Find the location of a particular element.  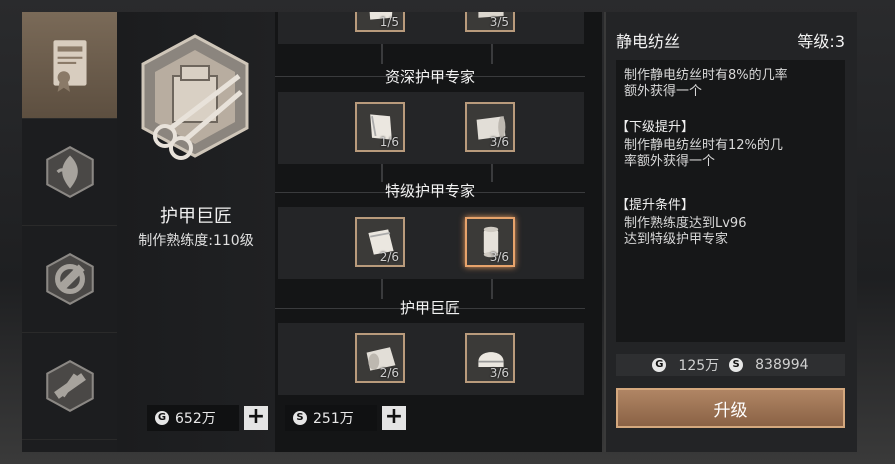

skill-node: 1/5 is located at coordinates (380, 22).